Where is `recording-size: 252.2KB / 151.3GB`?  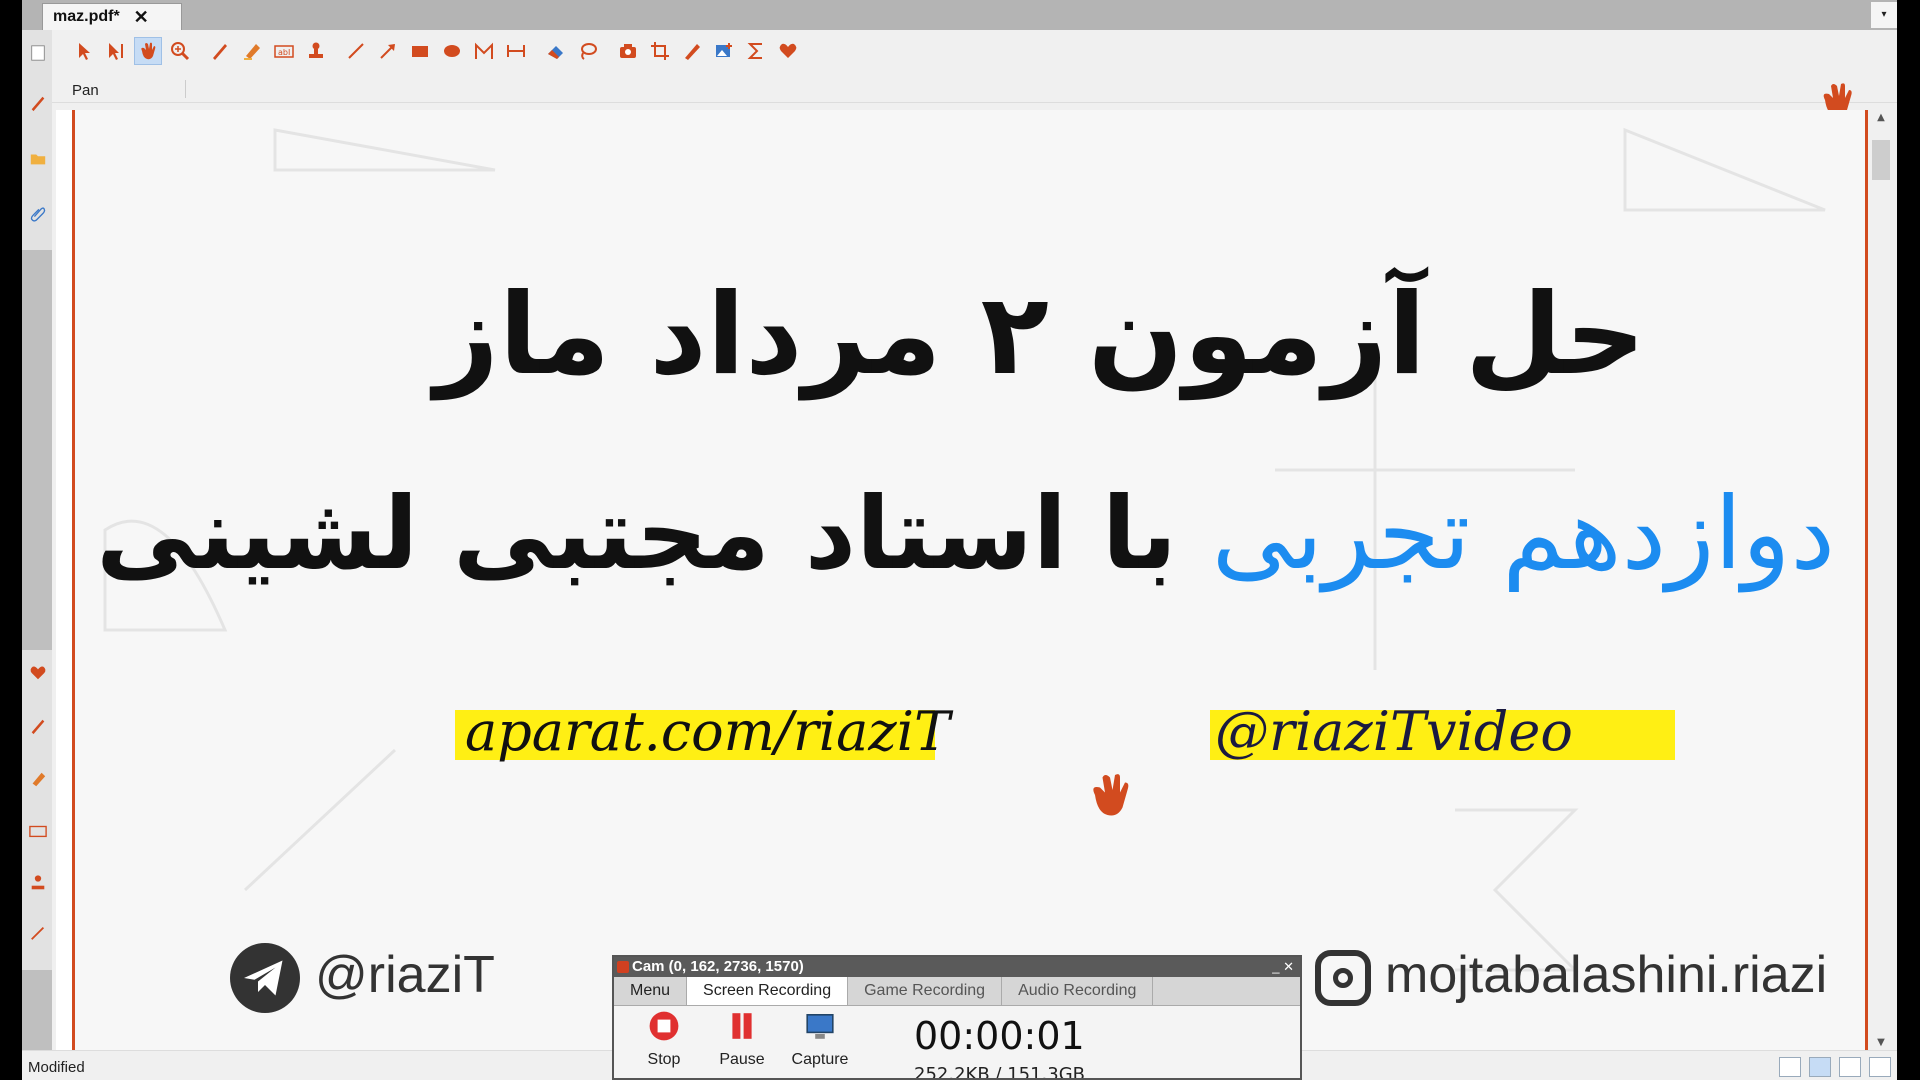 recording-size: 252.2KB / 151.3GB is located at coordinates (1000, 1072).